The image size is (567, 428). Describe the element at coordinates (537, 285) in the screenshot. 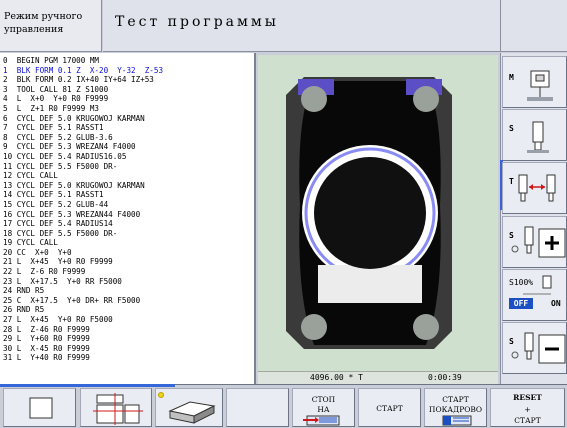

I see `toggle-icon` at that location.